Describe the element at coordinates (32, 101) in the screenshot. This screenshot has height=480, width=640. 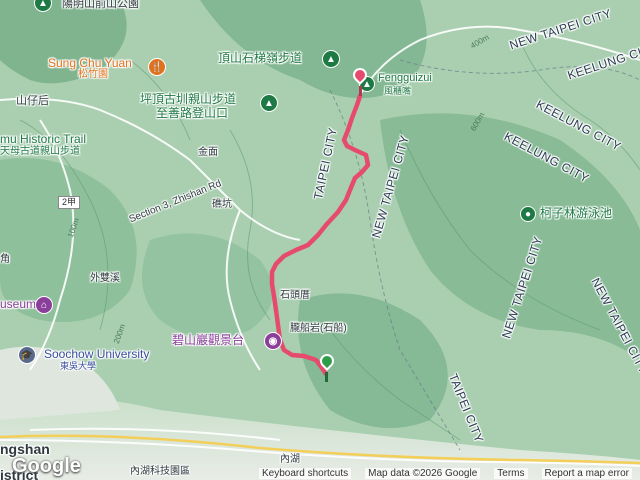
I see `label-shanzihou: 山仔后` at that location.